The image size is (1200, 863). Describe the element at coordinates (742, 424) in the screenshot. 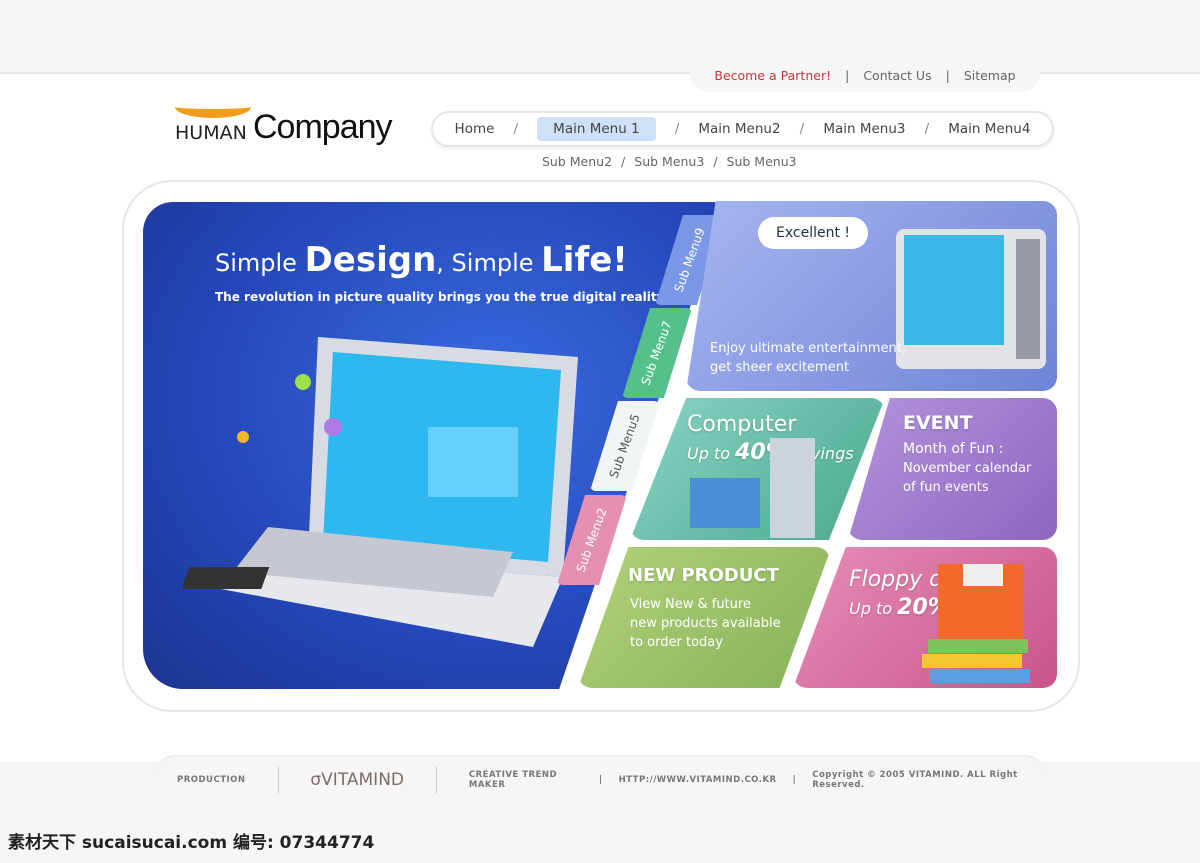

I see `tile-title: Computer` at that location.